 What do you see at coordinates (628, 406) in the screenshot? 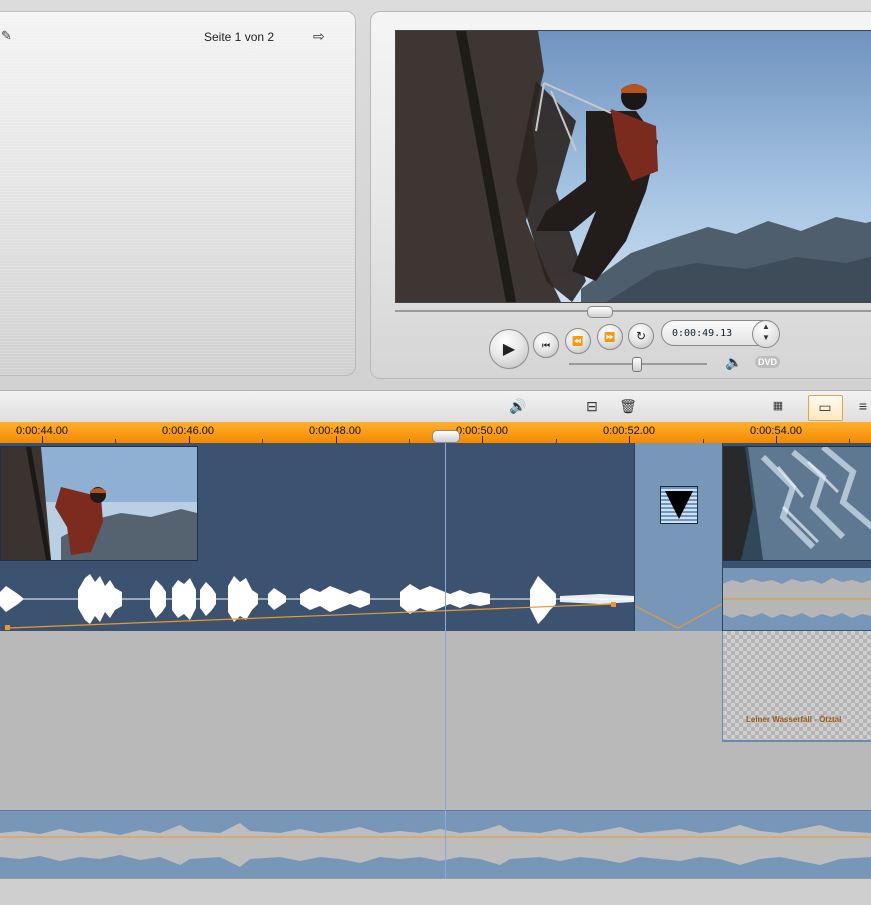
I see `trash-icon: 🗑` at bounding box center [628, 406].